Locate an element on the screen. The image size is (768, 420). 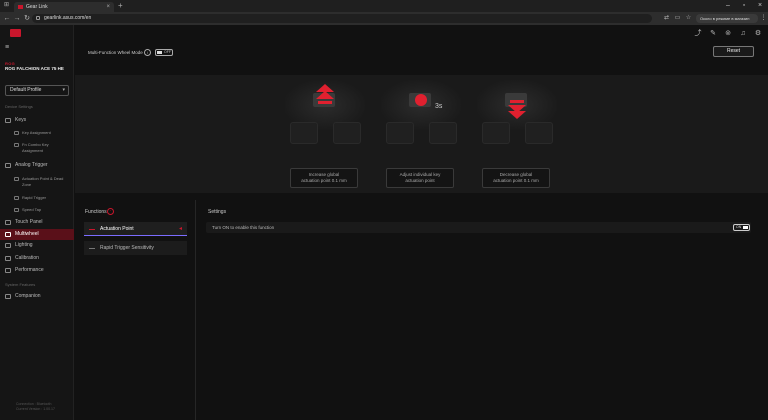
setting-row: Turn ON to enable this function is located at coordinates (478, 227).